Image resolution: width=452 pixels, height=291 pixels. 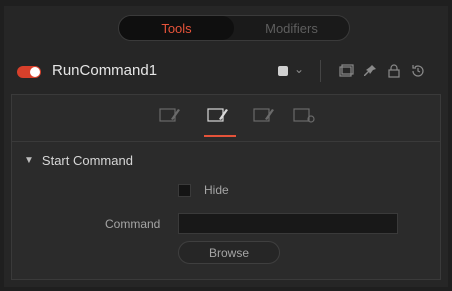 What do you see at coordinates (170, 115) in the screenshot?
I see `controls-tab` at bounding box center [170, 115].